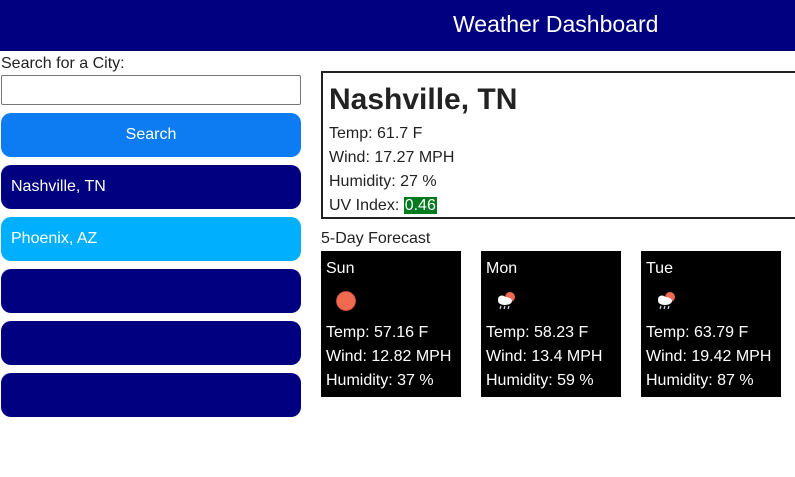  What do you see at coordinates (346, 301) in the screenshot?
I see `clear-sun-icon` at bounding box center [346, 301].